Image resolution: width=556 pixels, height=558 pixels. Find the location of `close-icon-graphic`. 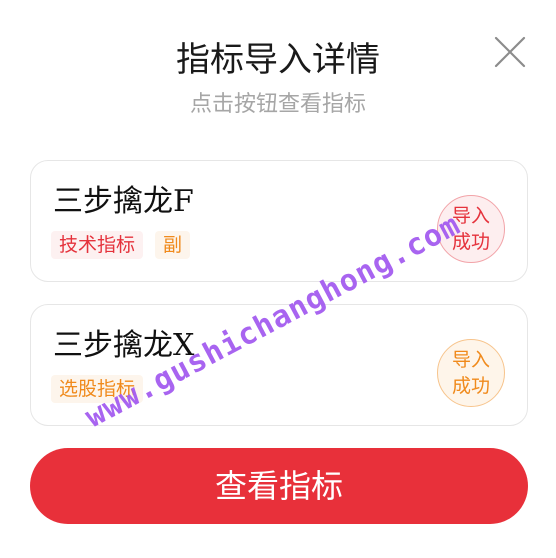

close-icon-graphic is located at coordinates (510, 52).